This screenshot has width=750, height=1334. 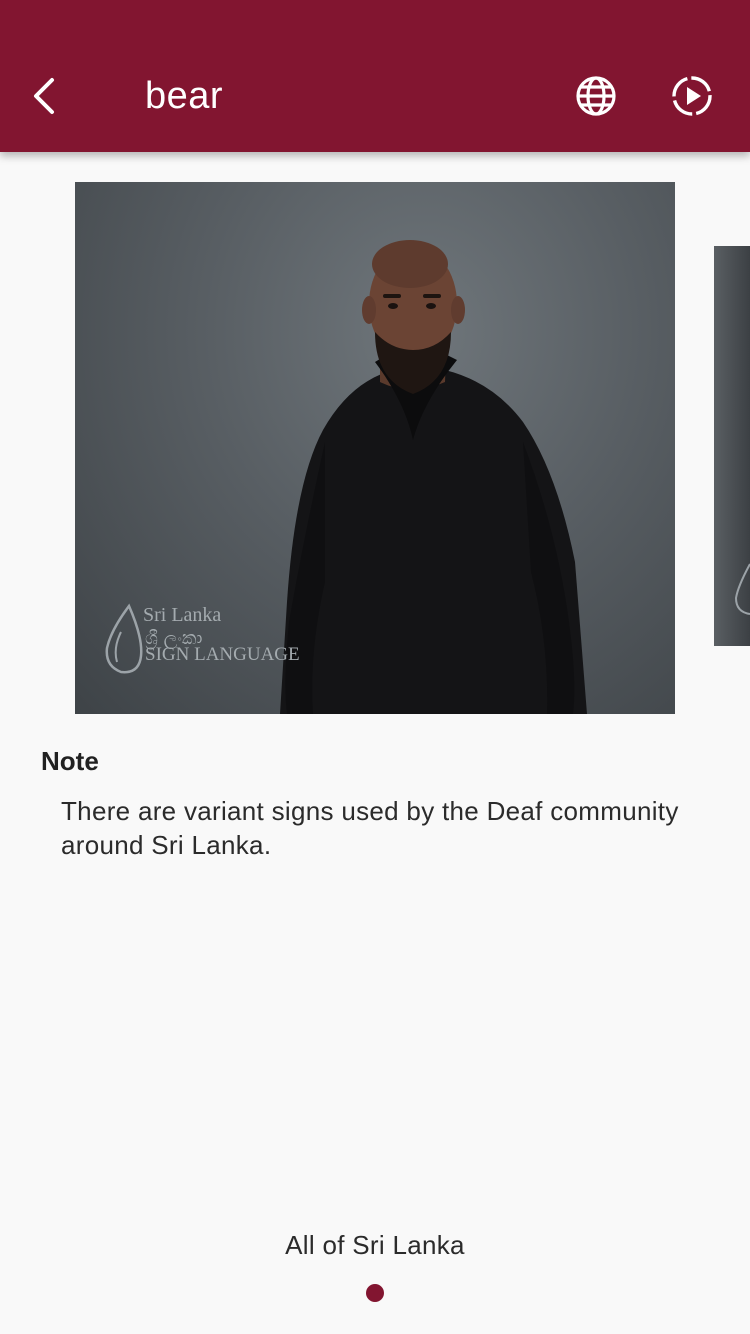 I want to click on page-title: bear, so click(x=184, y=96).